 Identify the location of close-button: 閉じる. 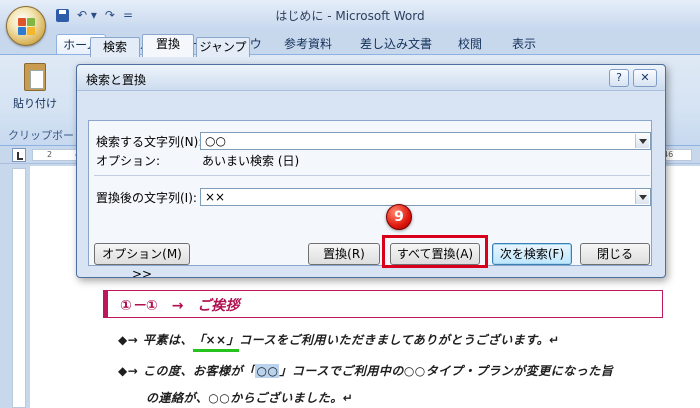
(615, 254).